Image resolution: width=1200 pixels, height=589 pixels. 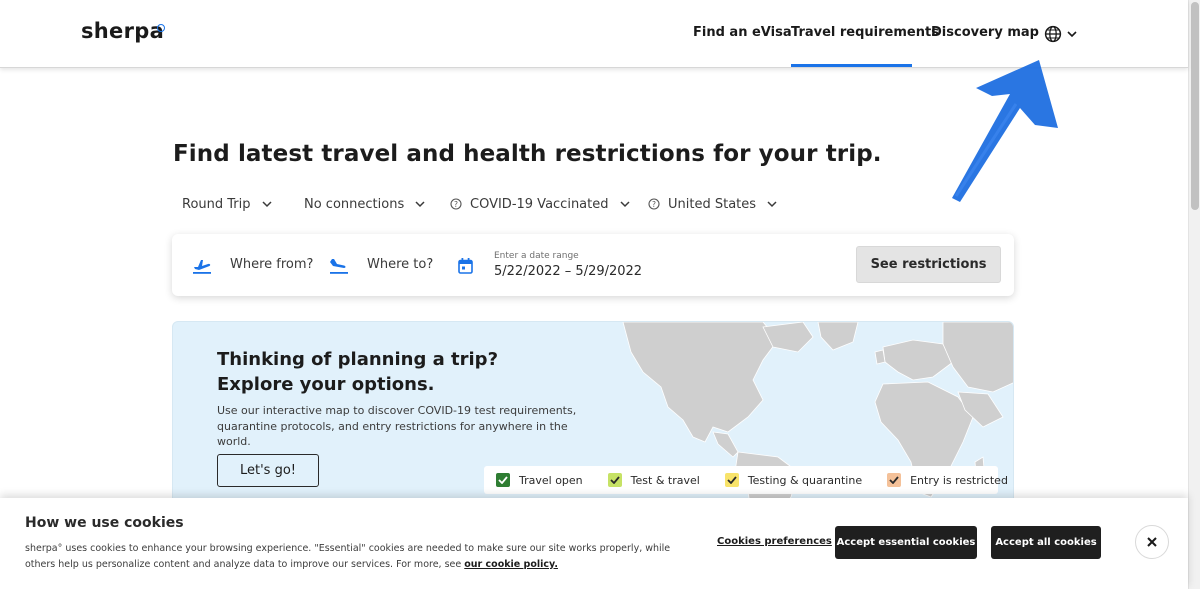 I want to click on trip-type-value: Round Trip, so click(x=216, y=204).